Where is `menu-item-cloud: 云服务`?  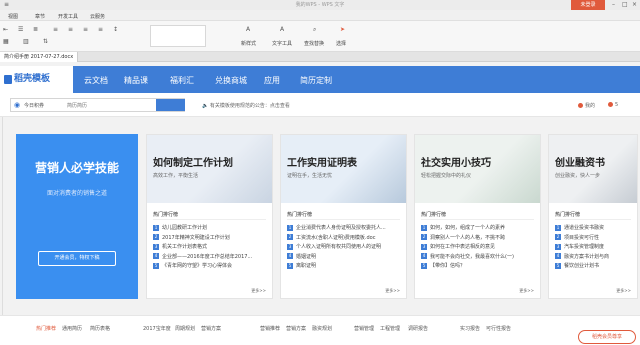
menu-item-cloud: 云服务 is located at coordinates (97, 16).